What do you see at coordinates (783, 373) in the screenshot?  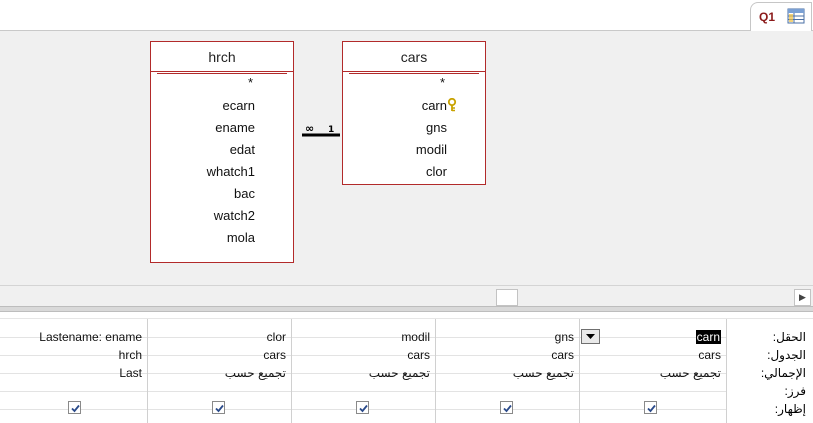 I see `row-label-total: الإجمالي:` at bounding box center [783, 373].